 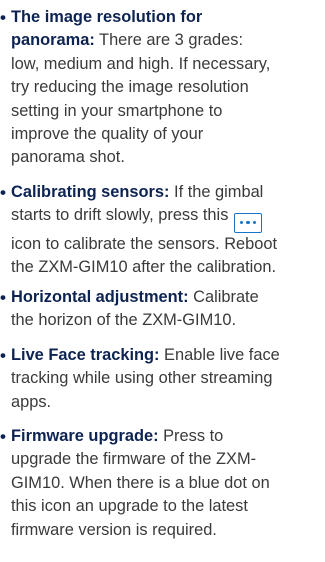 I want to click on item-text: apps., so click(x=31, y=401).